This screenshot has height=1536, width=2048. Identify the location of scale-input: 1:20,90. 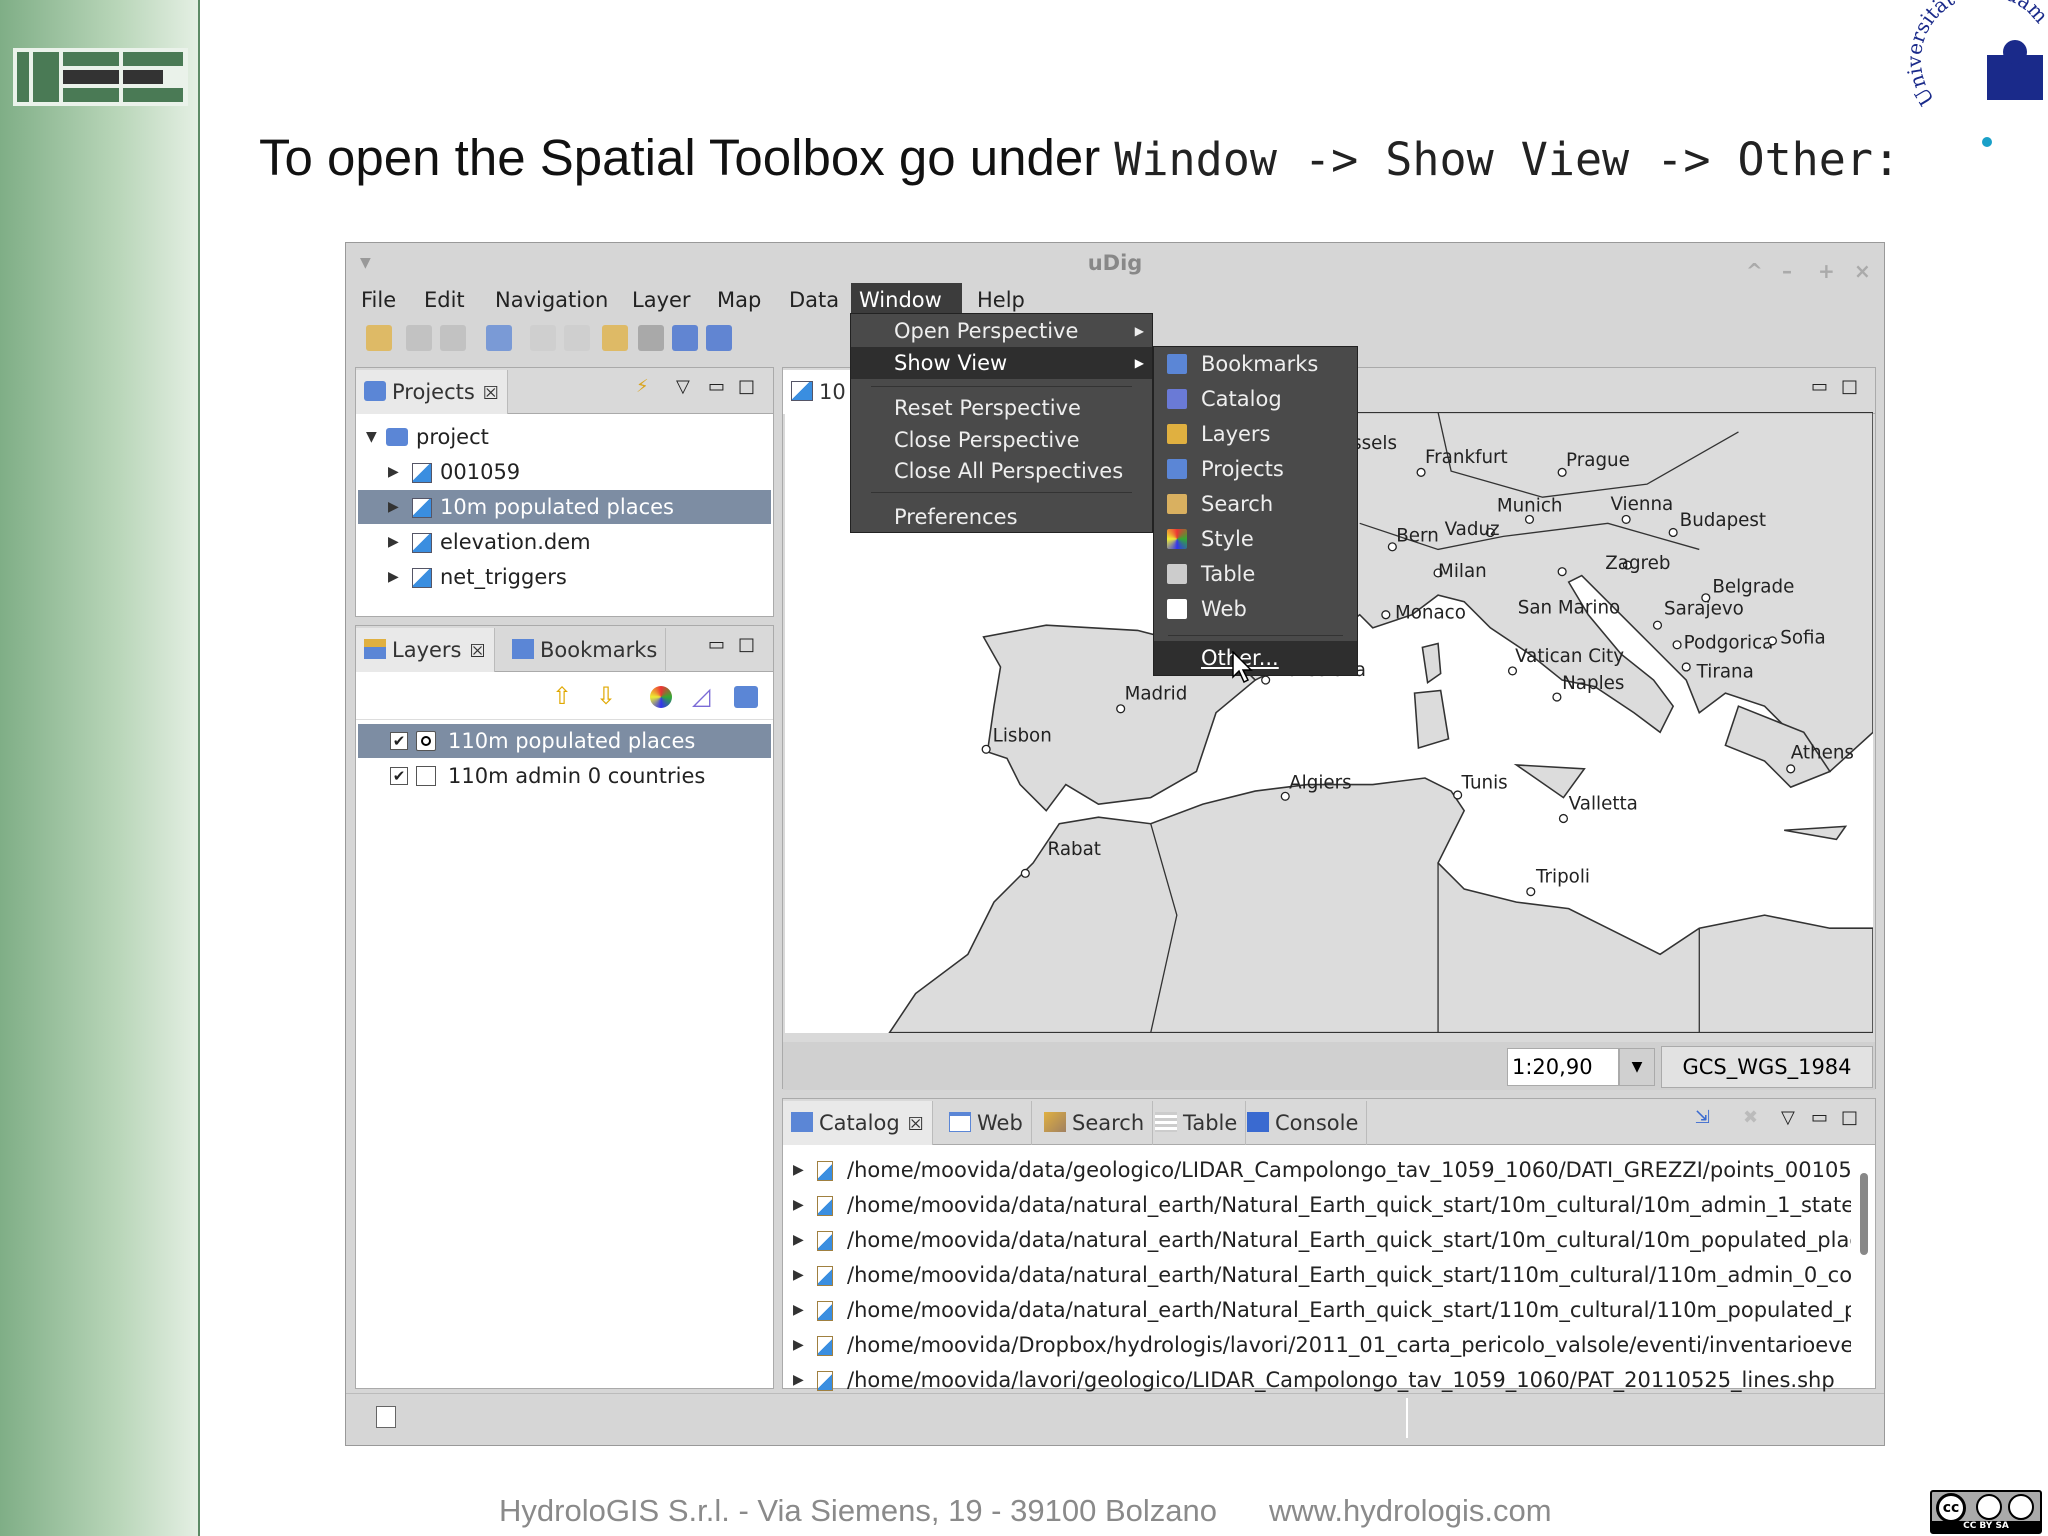
(1563, 1067).